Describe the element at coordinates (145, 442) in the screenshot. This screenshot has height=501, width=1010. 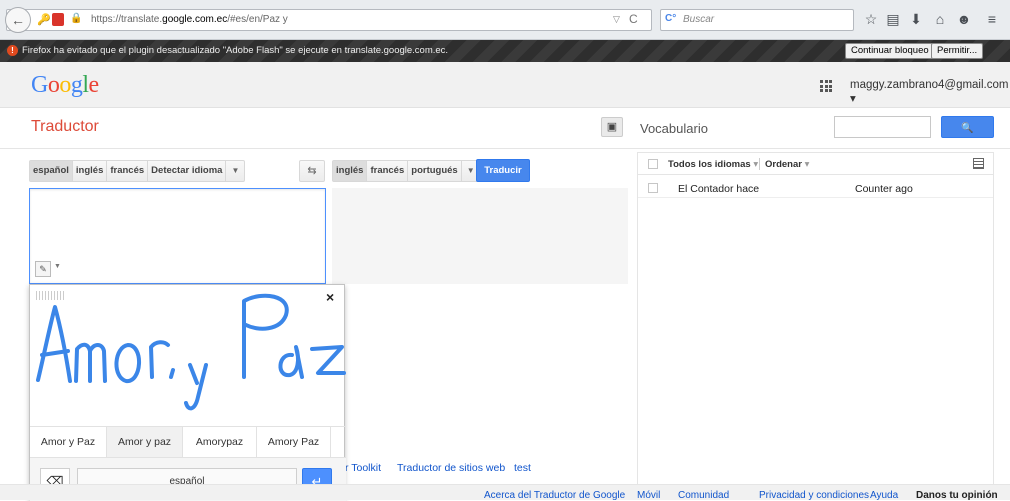
I see `candidate-item: Amor y paz` at that location.